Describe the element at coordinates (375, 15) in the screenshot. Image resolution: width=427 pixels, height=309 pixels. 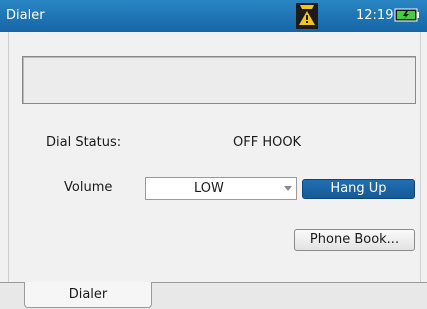
I see `clock: 12:19` at that location.